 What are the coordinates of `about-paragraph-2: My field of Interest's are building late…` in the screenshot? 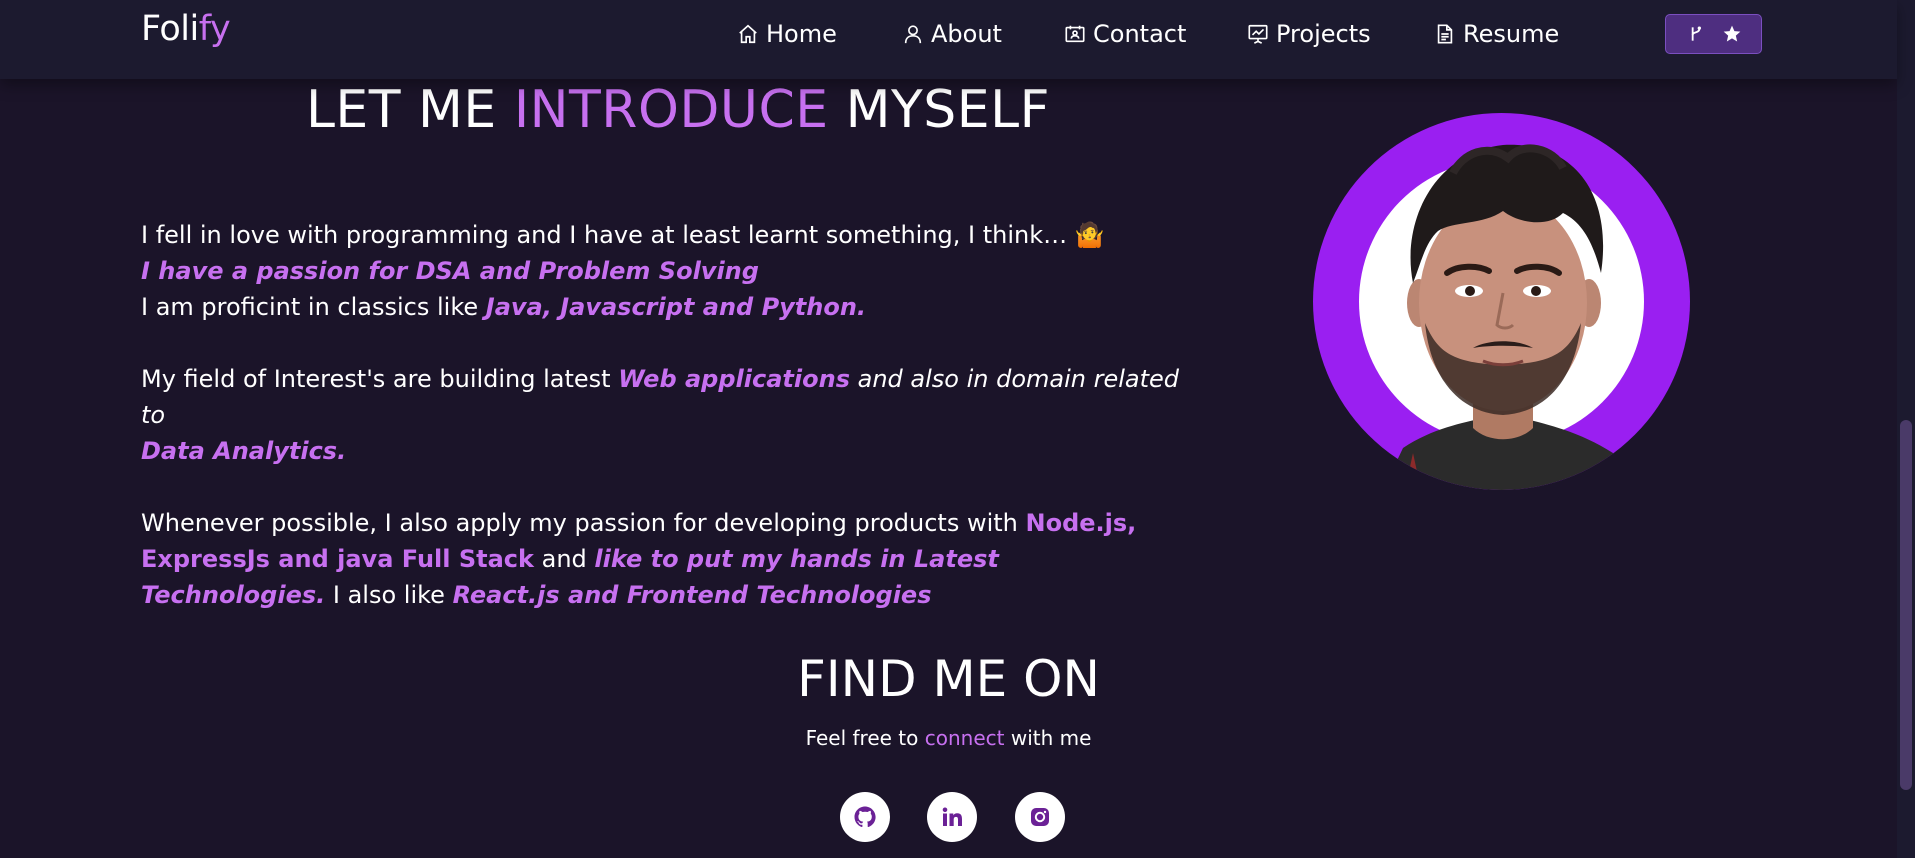 It's located at (661, 415).